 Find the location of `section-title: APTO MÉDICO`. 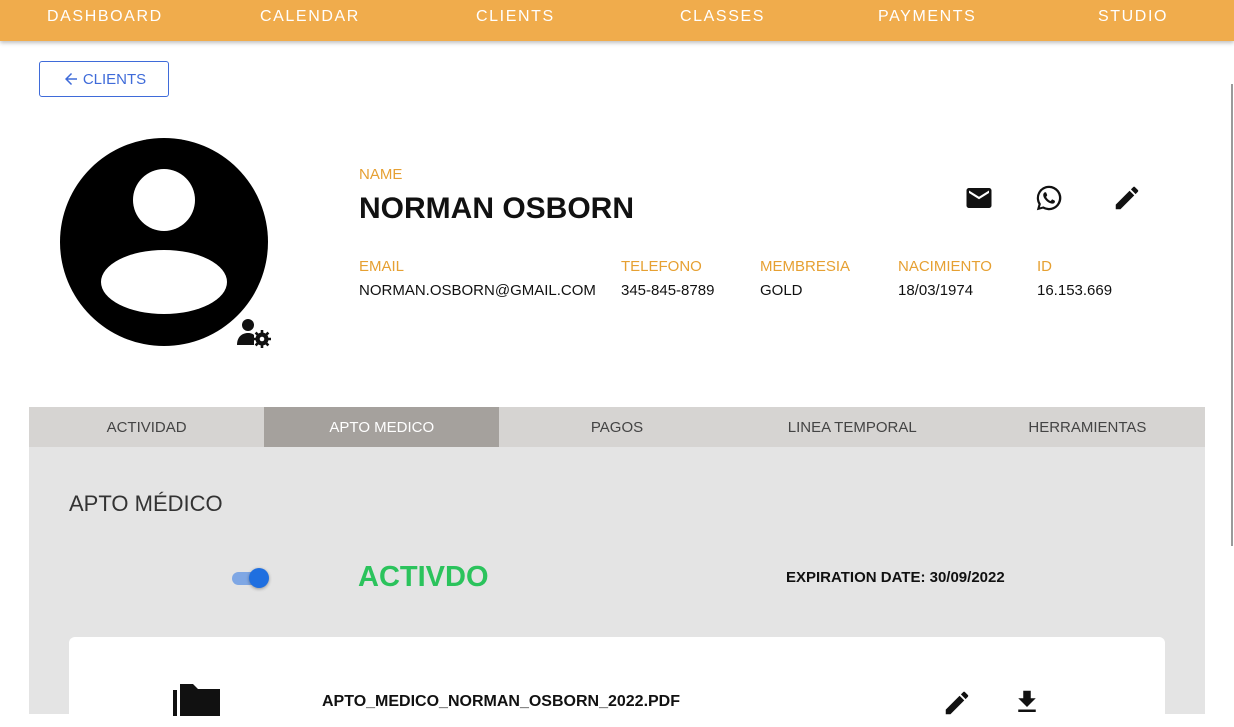

section-title: APTO MÉDICO is located at coordinates (146, 503).